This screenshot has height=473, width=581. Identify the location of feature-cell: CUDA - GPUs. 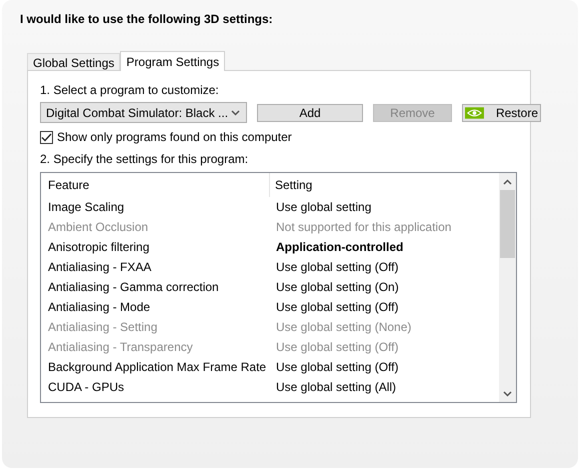
(155, 387).